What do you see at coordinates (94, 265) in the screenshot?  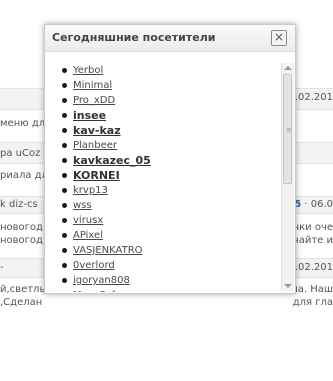 I see `user-link: 0verlord` at bounding box center [94, 265].